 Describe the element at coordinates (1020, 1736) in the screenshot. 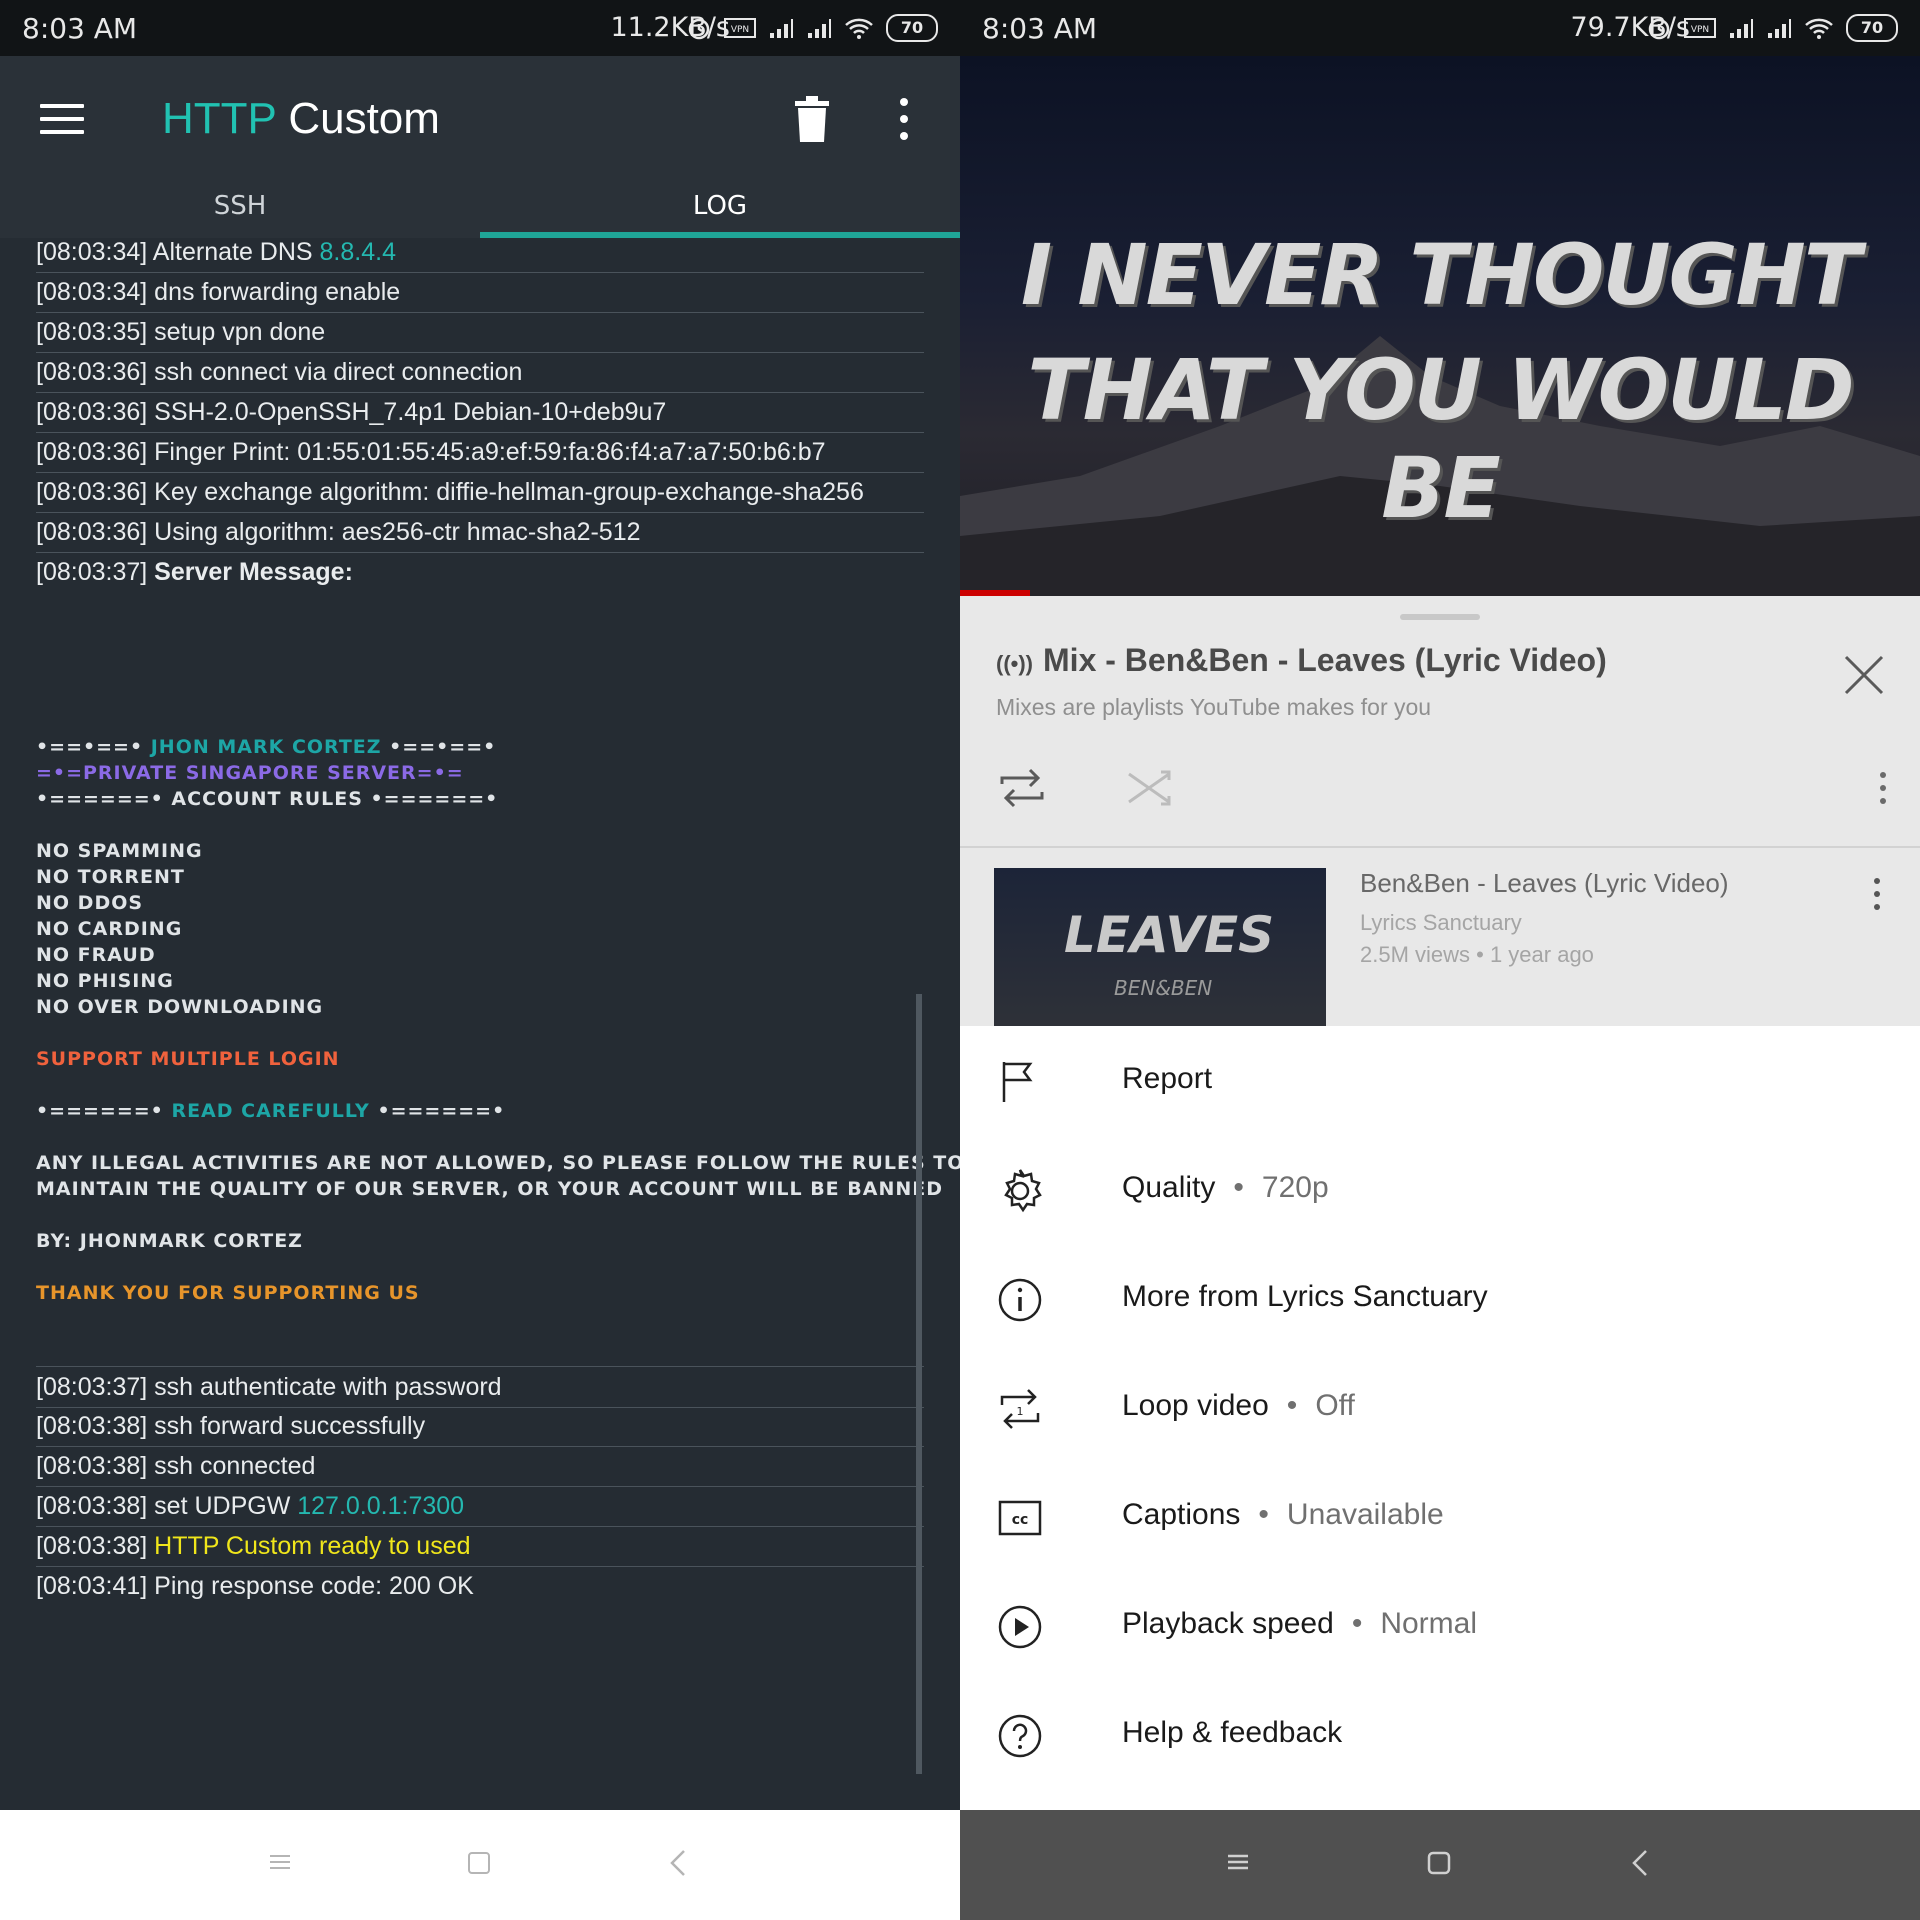

I see `help-icon` at that location.